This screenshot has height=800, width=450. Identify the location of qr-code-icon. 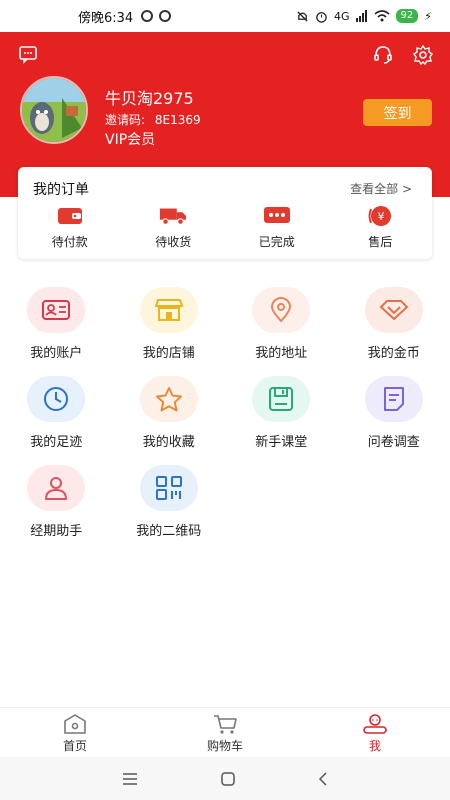
(168, 488).